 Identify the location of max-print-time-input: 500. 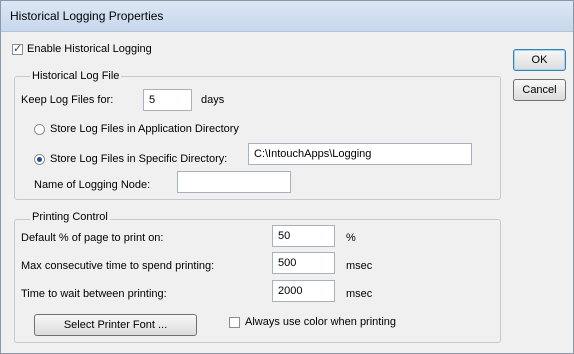
(303, 263).